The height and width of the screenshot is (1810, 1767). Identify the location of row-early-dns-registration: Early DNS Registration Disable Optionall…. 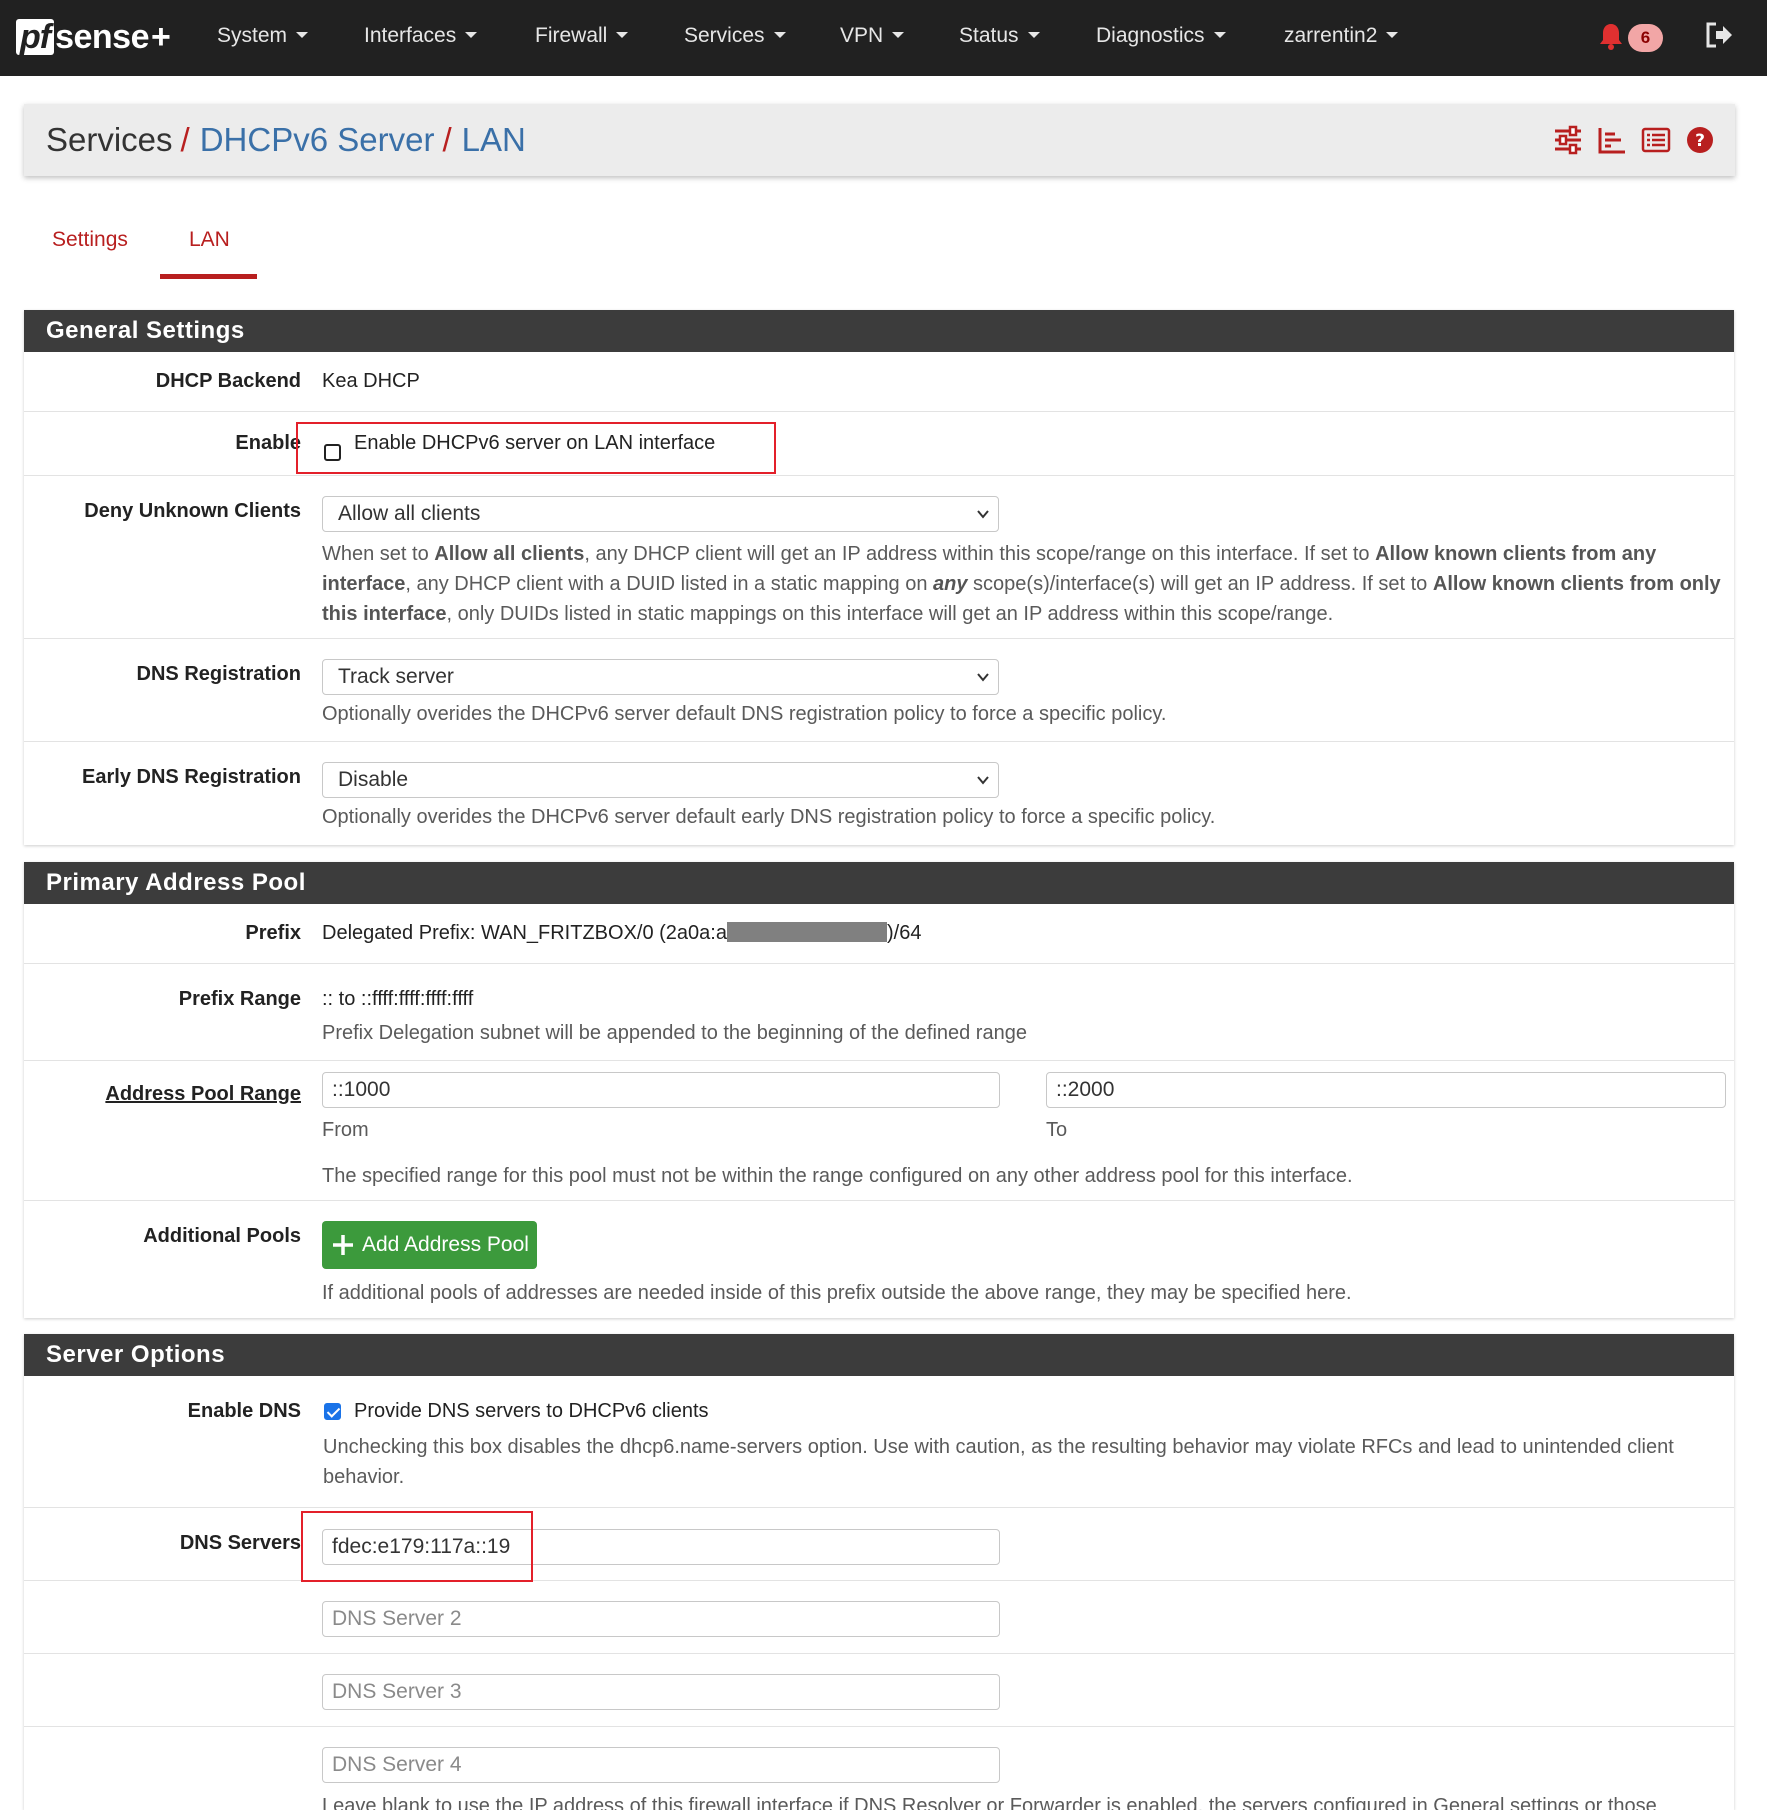
(879, 793).